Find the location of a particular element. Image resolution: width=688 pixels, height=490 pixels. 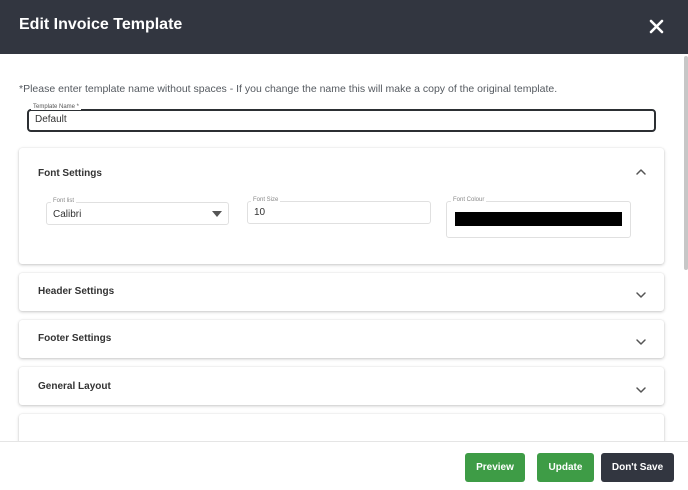

font-colour-picker is located at coordinates (538, 219).